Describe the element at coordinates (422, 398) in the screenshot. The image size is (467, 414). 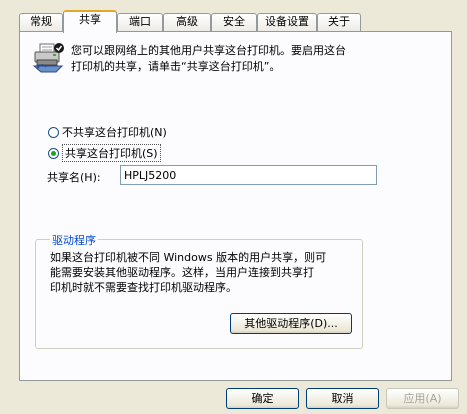
I see `apply-button: 应用(A)` at that location.